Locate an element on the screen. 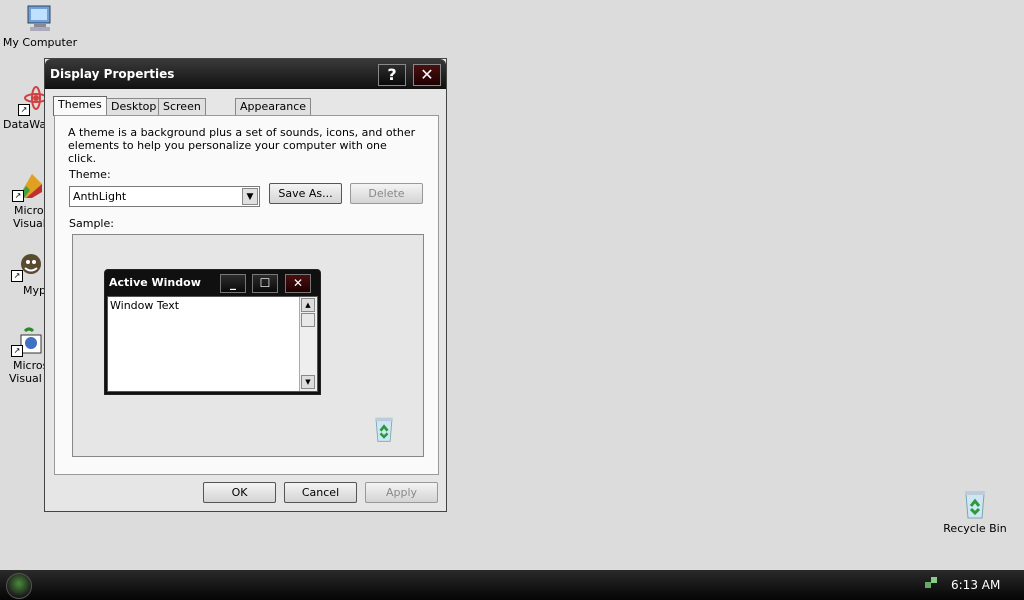 Image resolution: width=1024 pixels, height=600 pixels. help-icon: ? is located at coordinates (392, 74).